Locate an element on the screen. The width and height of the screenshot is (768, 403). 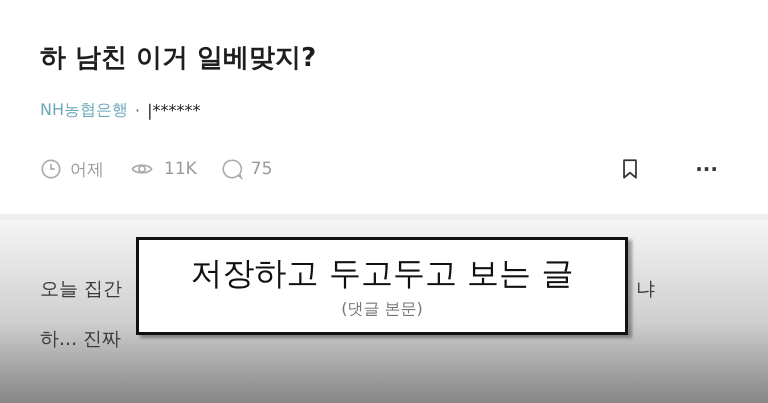
more-button: ··· is located at coordinates (706, 169).